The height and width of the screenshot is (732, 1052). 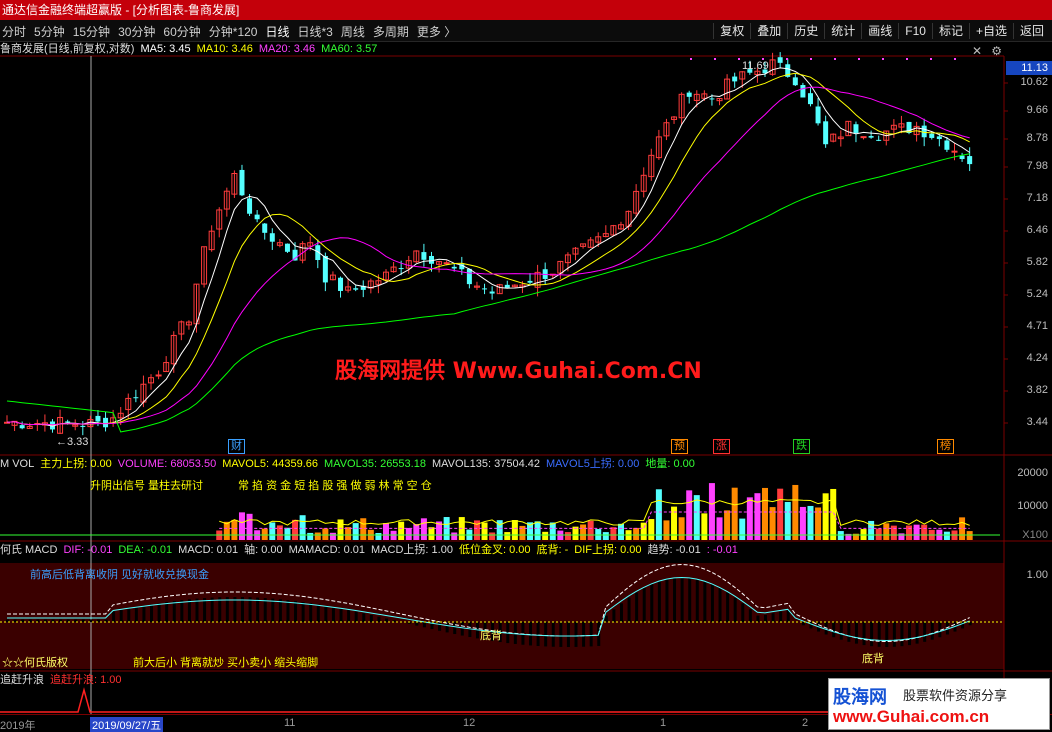 What do you see at coordinates (608, 550) in the screenshot?
I see `macd-field-8: DIF上拐: 0.00` at bounding box center [608, 550].